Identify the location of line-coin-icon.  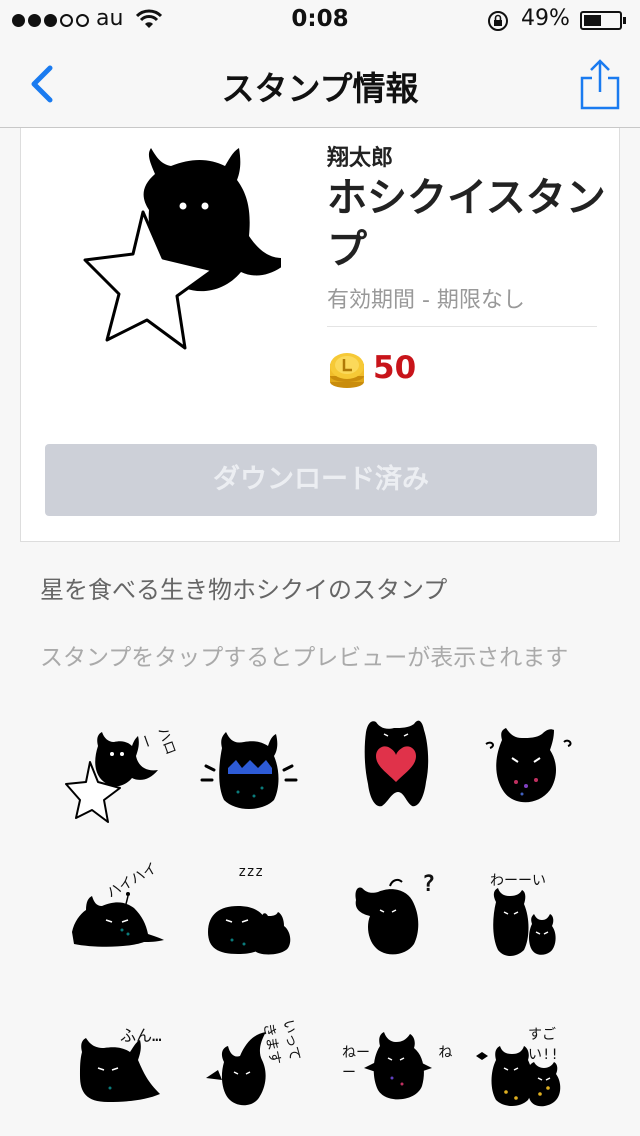
(347, 370).